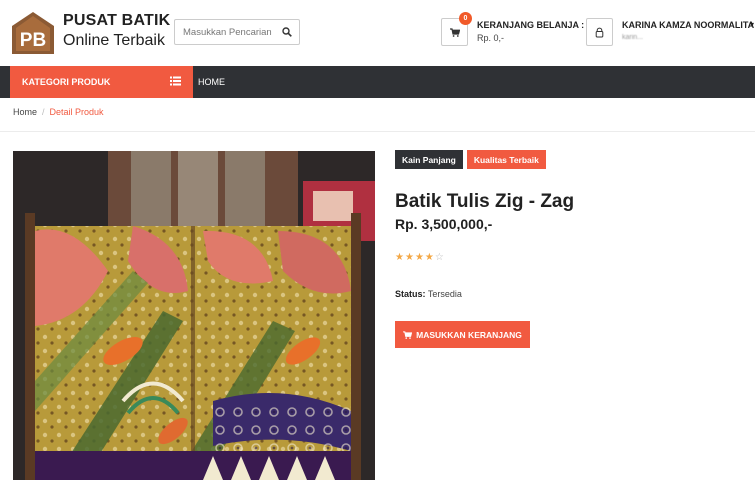 The height and width of the screenshot is (480, 755). I want to click on status-value: Tersedia, so click(444, 294).